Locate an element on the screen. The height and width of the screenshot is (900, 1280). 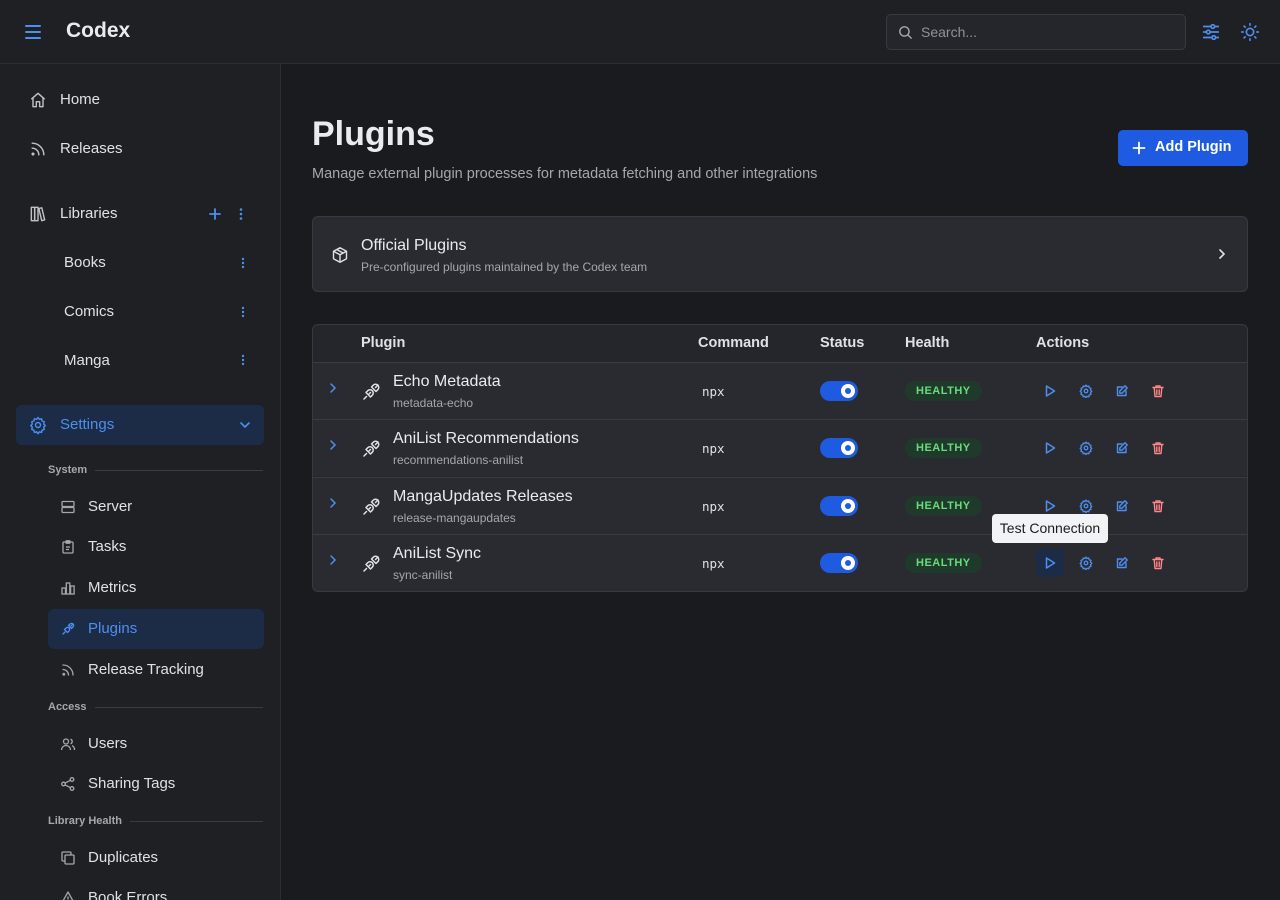
sidebar-item-home: Home is located at coordinates (140, 100).